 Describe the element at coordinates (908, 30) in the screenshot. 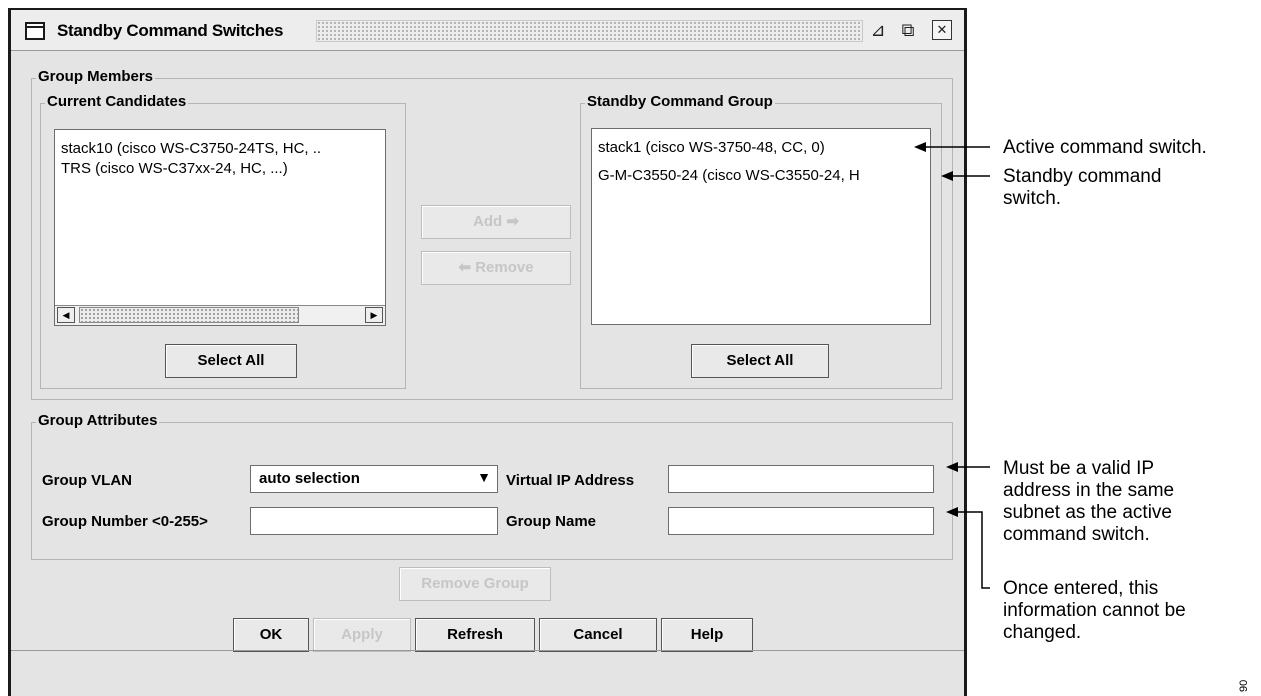

I see `maximize-icon: ⧉` at that location.